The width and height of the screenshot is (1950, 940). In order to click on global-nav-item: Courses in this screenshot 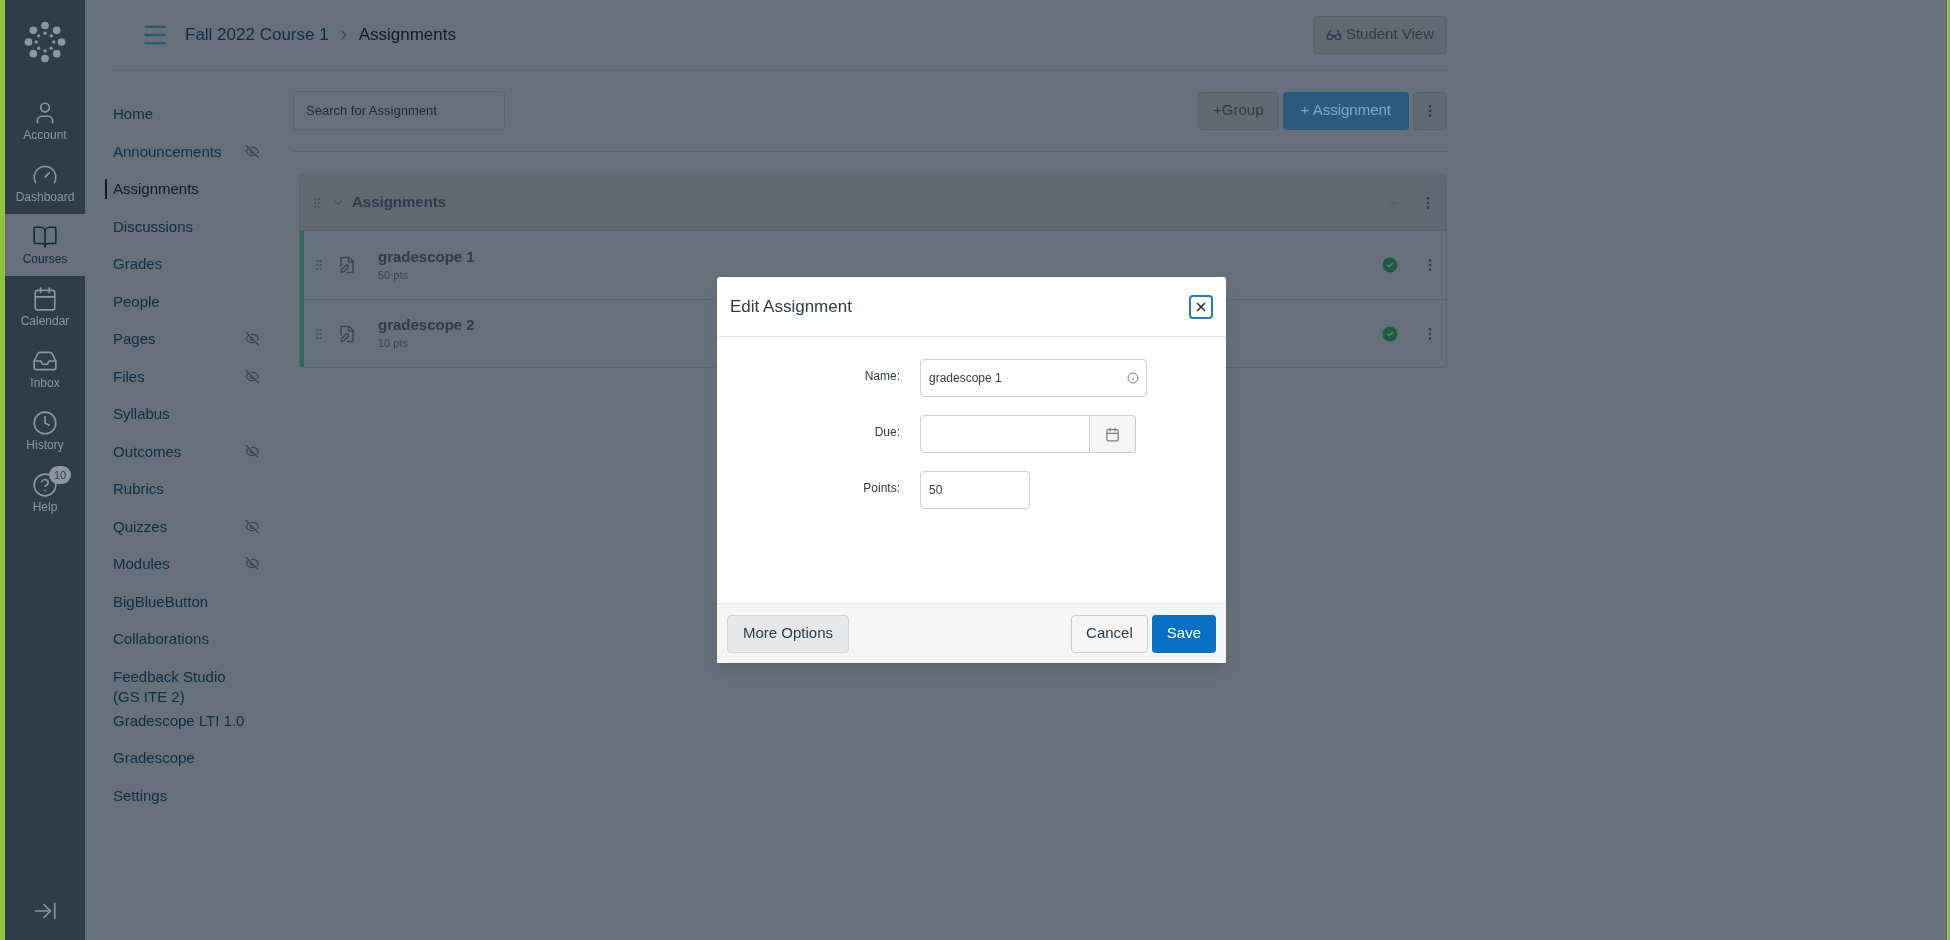, I will do `click(45, 245)`.